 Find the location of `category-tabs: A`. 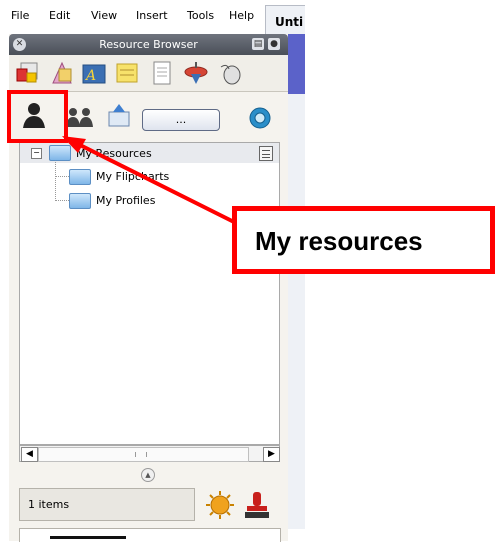

category-tabs: A is located at coordinates (148, 73).